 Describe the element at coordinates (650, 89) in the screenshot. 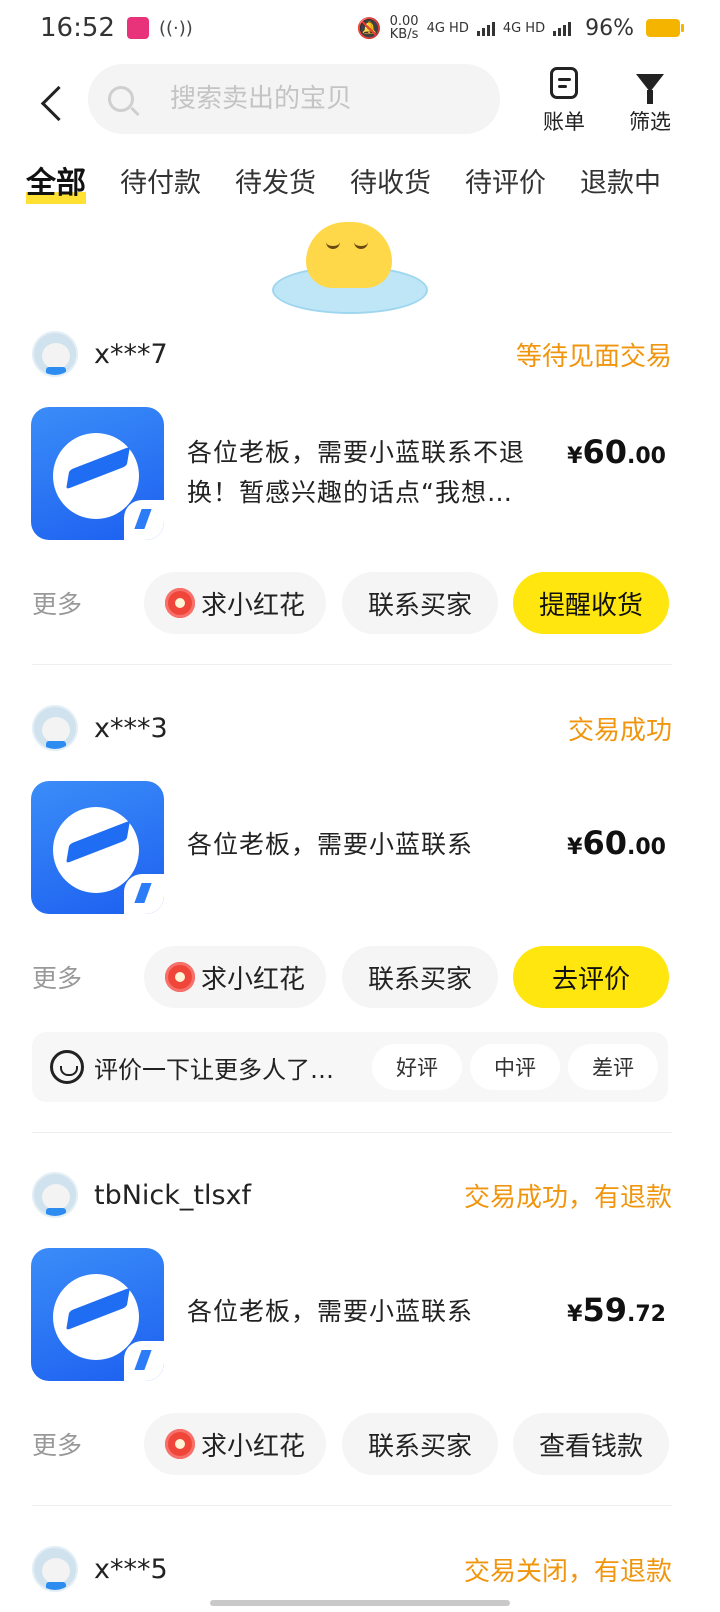

I see `filter-icon` at that location.